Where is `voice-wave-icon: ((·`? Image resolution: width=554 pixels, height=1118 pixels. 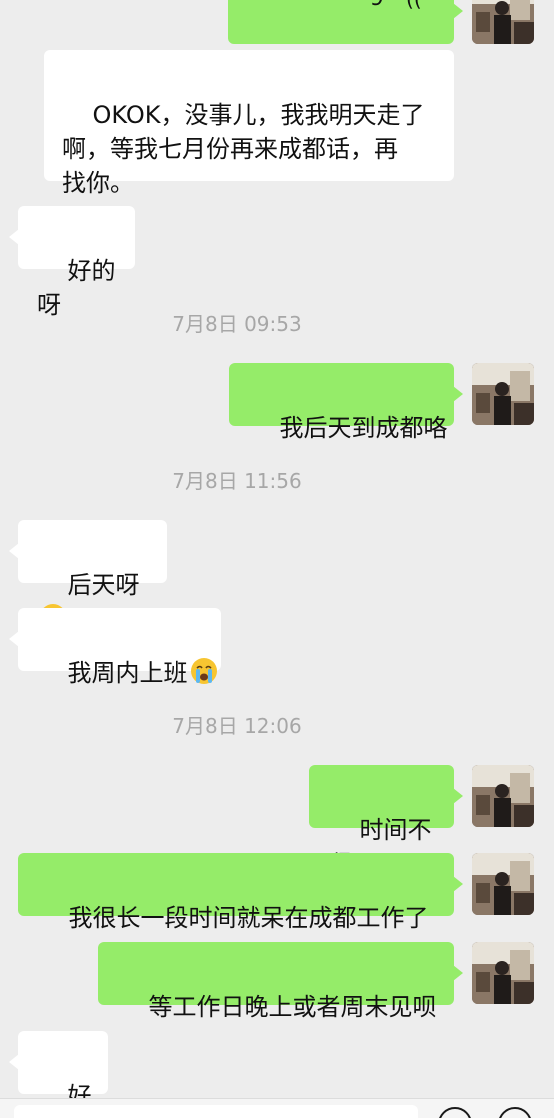
voice-wave-icon: ((· is located at coordinates (417, 8).